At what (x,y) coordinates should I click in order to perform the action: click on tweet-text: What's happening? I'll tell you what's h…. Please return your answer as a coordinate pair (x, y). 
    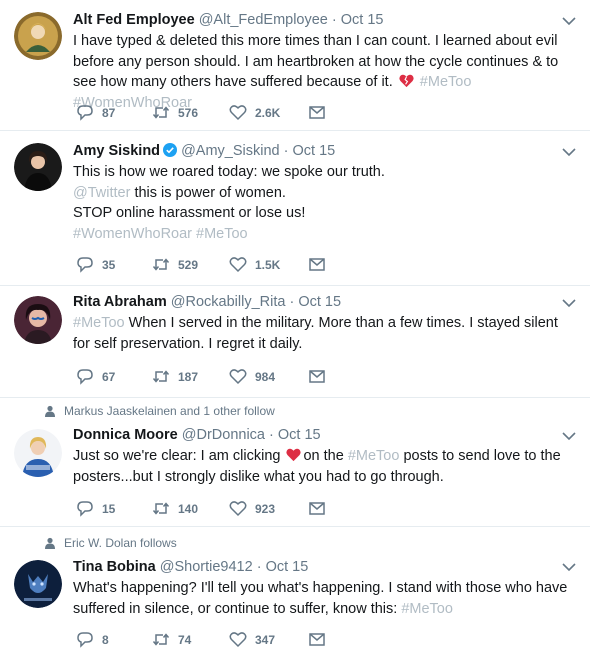
    Looking at the image, I should click on (324, 598).